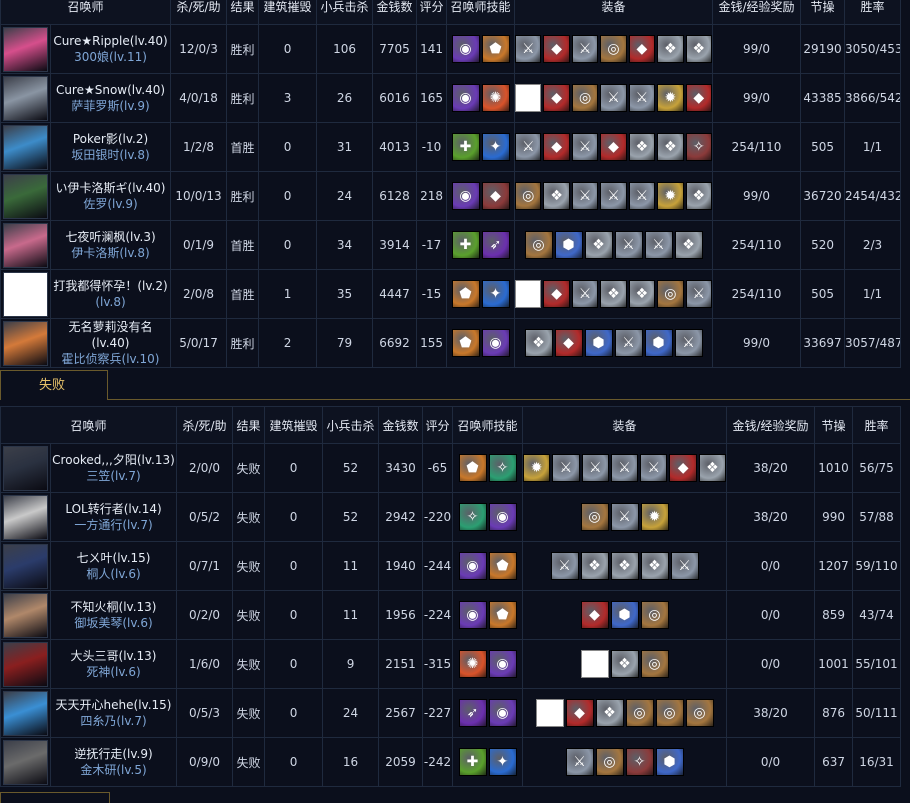  Describe the element at coordinates (528, 98) in the screenshot. I see `item-broken-icon` at that location.